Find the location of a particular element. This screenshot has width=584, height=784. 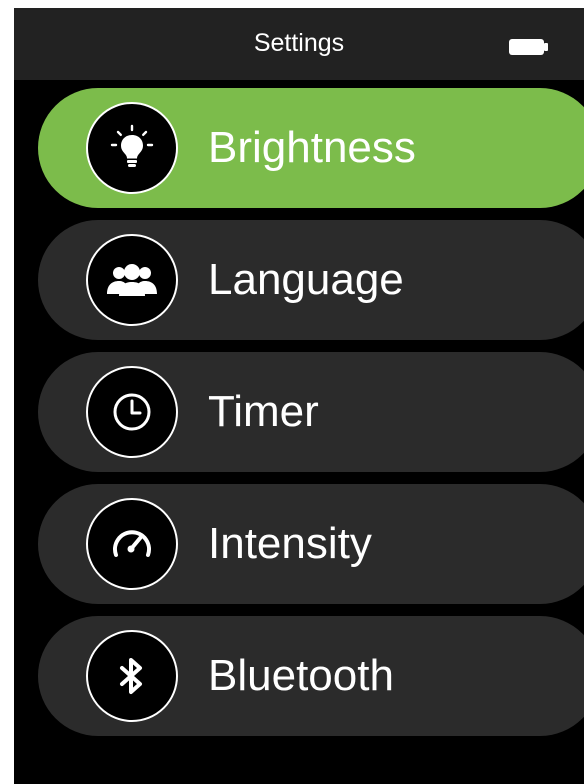

lightbulb-icon is located at coordinates (132, 148).